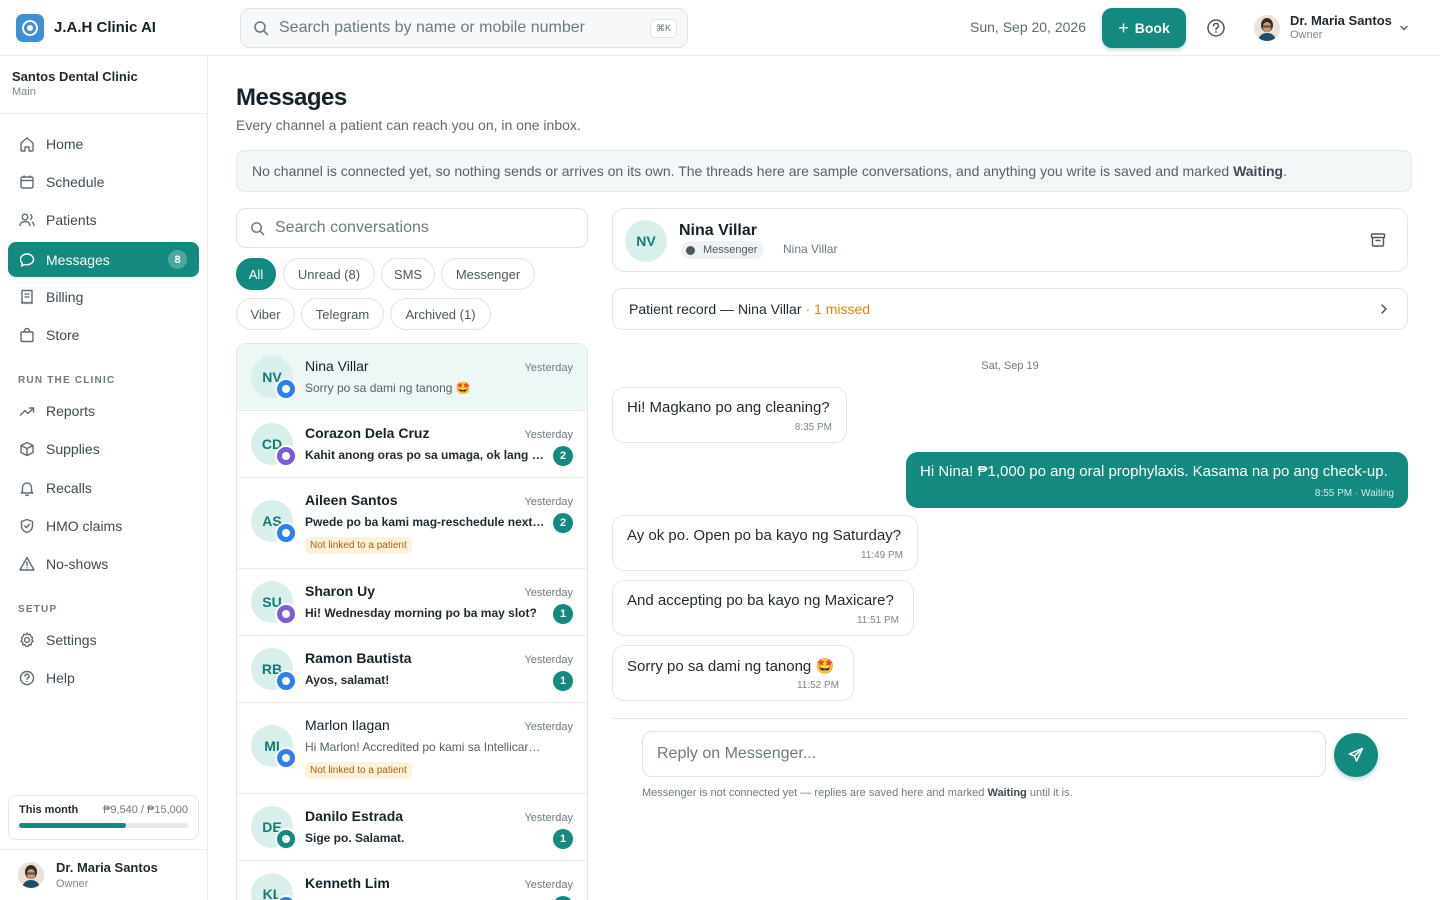 This screenshot has height=900, width=1440. Describe the element at coordinates (38, 609) in the screenshot. I see `section-label-setup: SETUP` at that location.